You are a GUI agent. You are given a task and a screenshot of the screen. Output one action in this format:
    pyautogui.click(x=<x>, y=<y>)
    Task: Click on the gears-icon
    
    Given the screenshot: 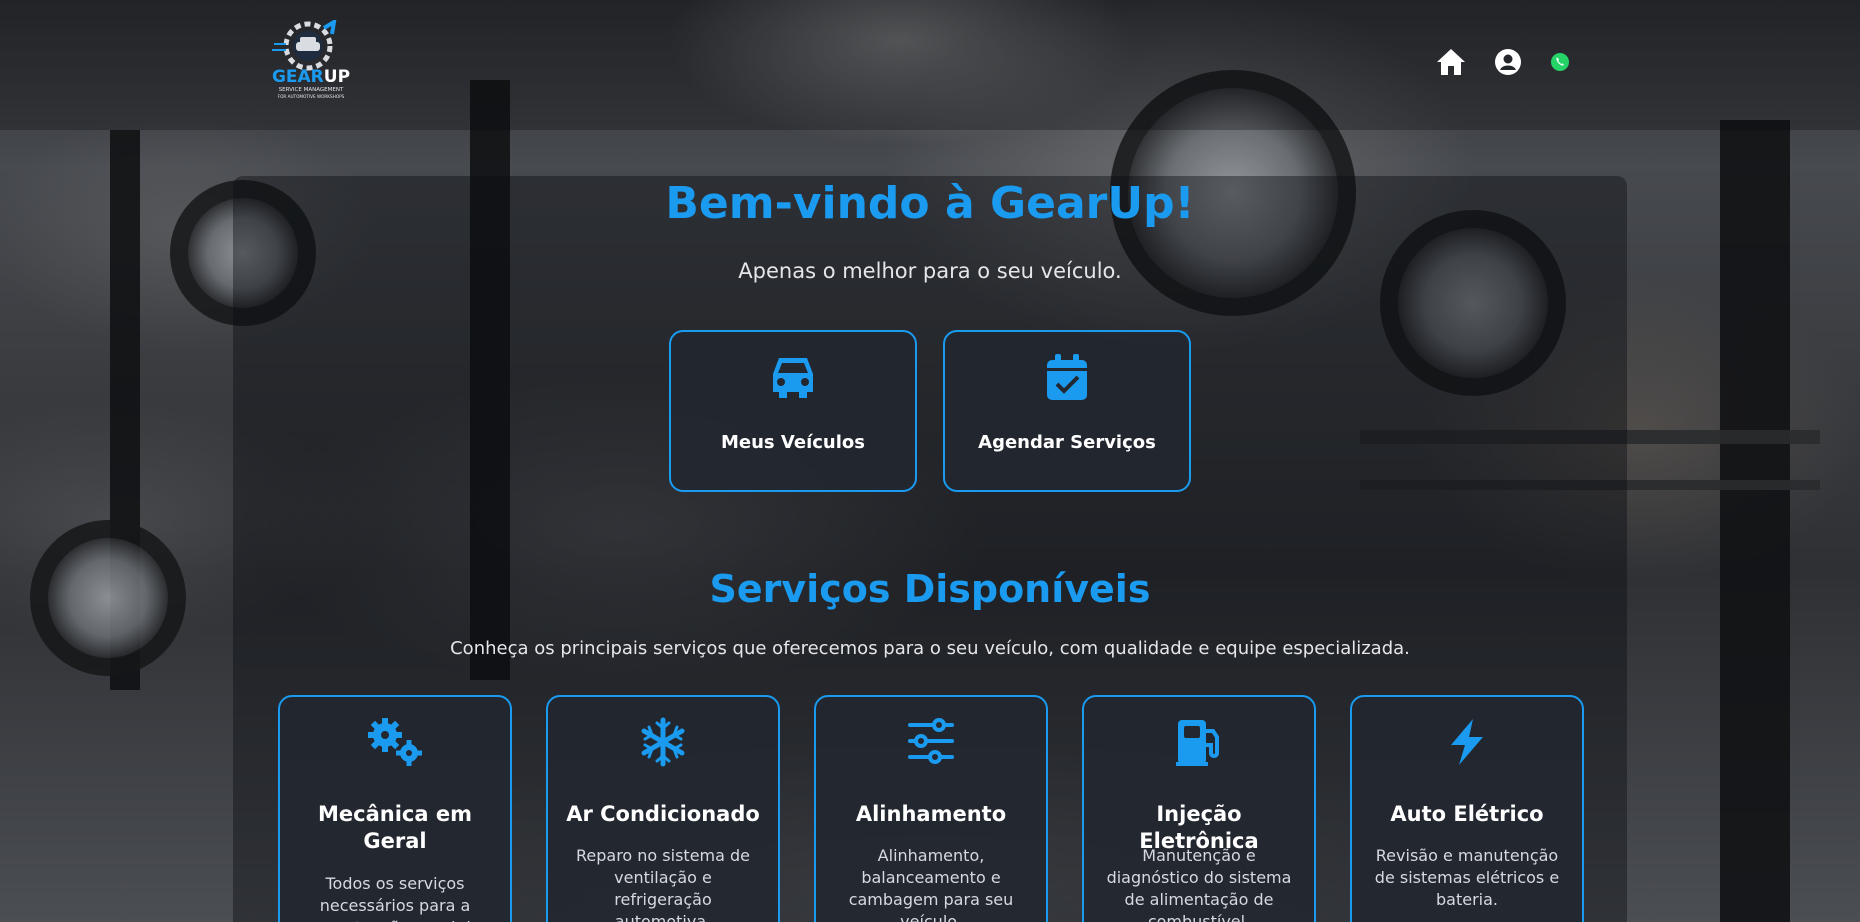 What is the action you would take?
    pyautogui.click(x=395, y=742)
    